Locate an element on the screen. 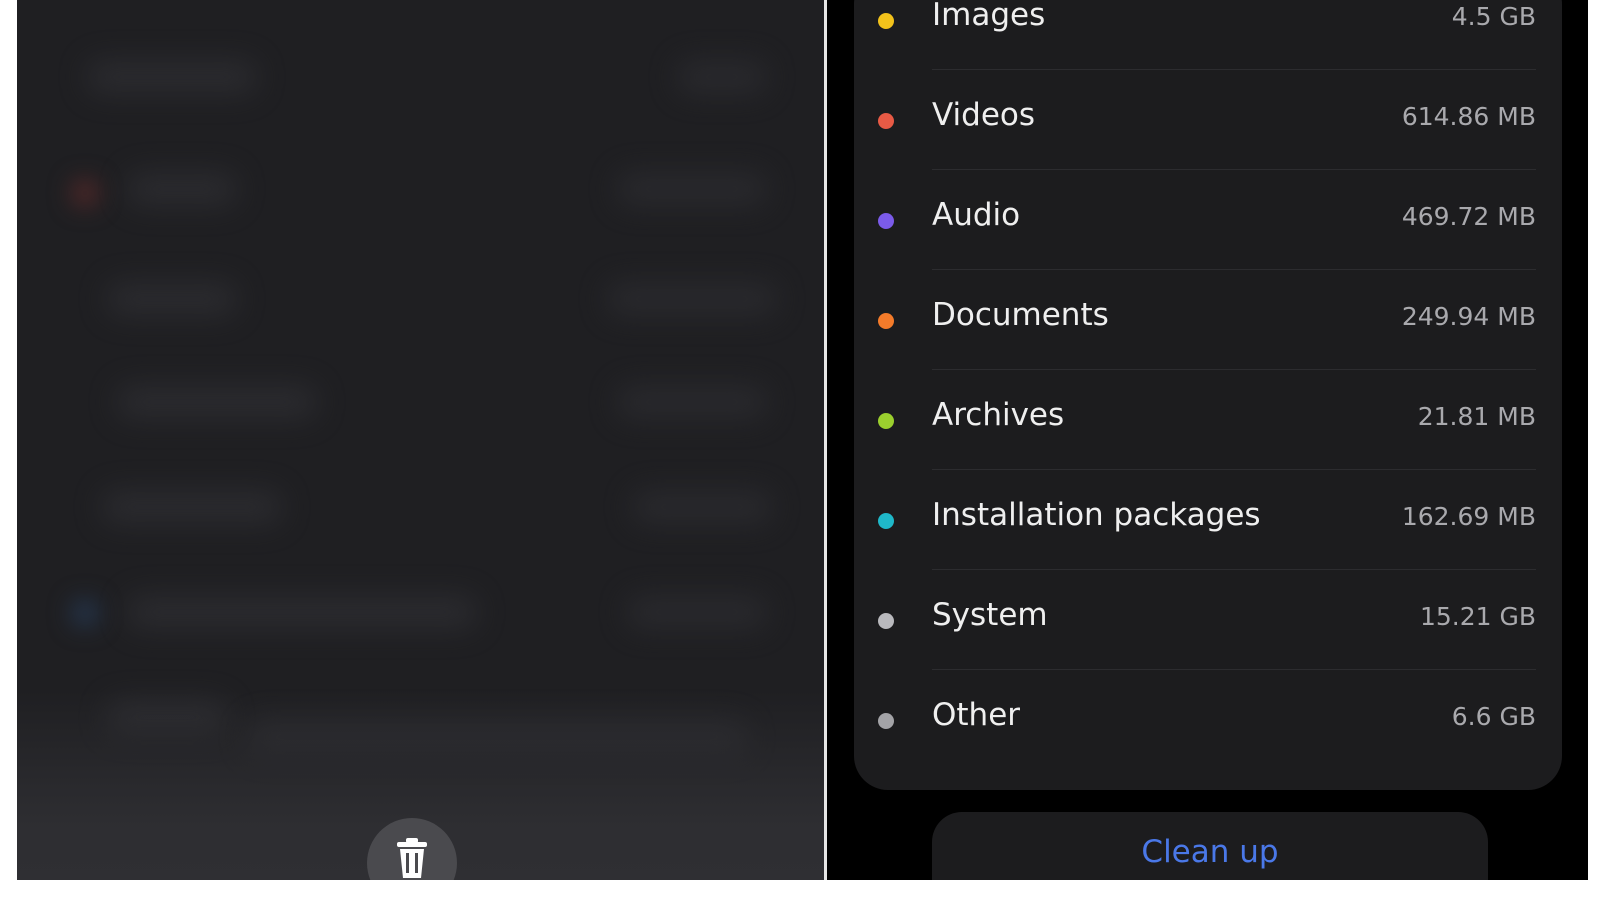 The image size is (1600, 900). storage-row-installation-packages: Installation packages 162.69 MB is located at coordinates (1208, 520).